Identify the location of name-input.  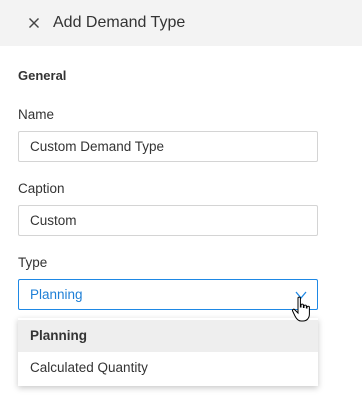
(168, 146).